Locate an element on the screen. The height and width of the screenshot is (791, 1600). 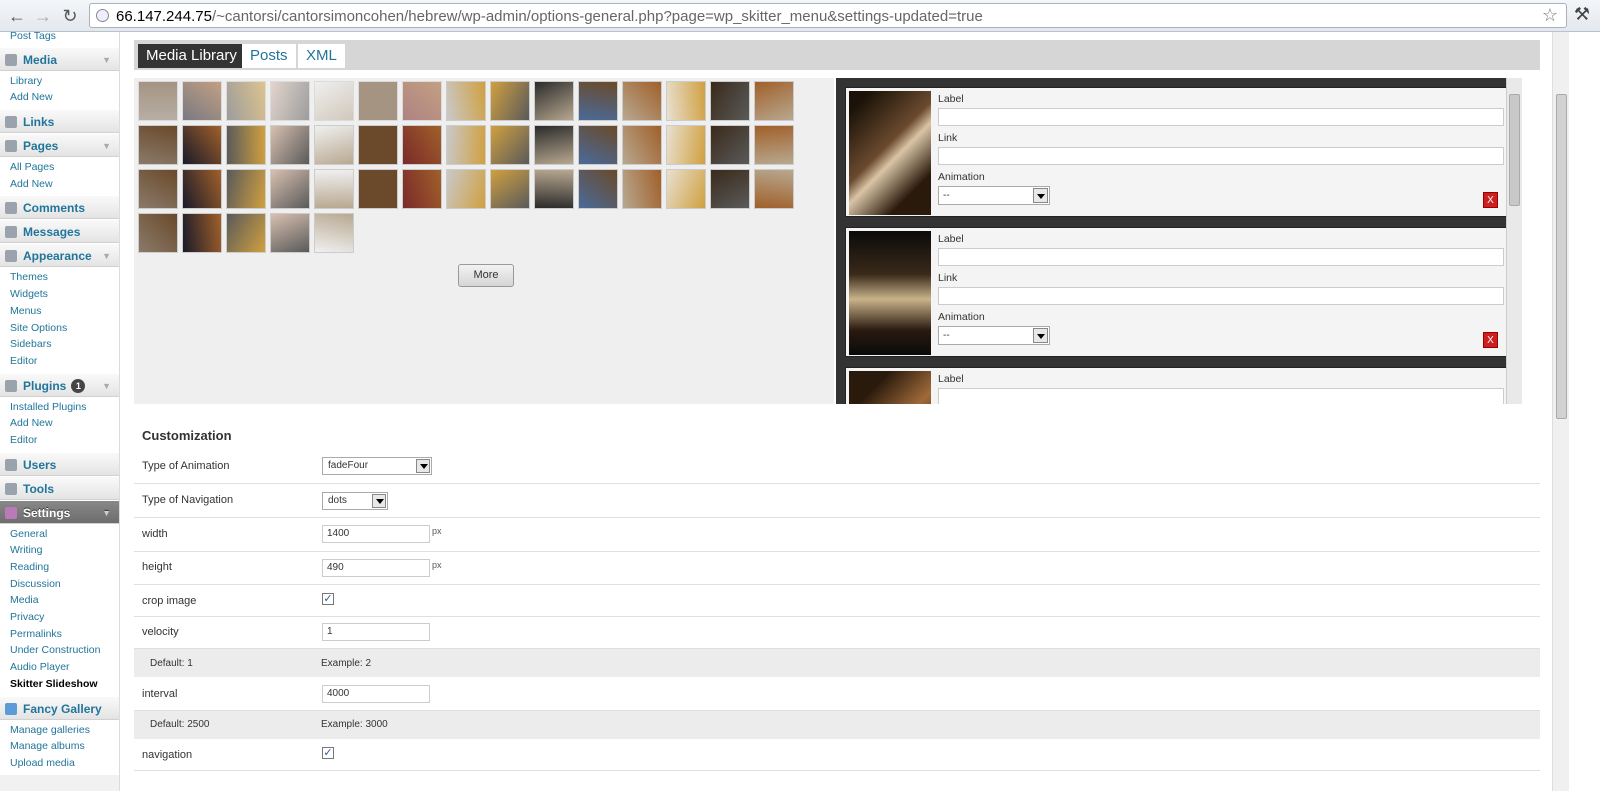
sidebar-item-media-add-new: Add New is located at coordinates (59, 97).